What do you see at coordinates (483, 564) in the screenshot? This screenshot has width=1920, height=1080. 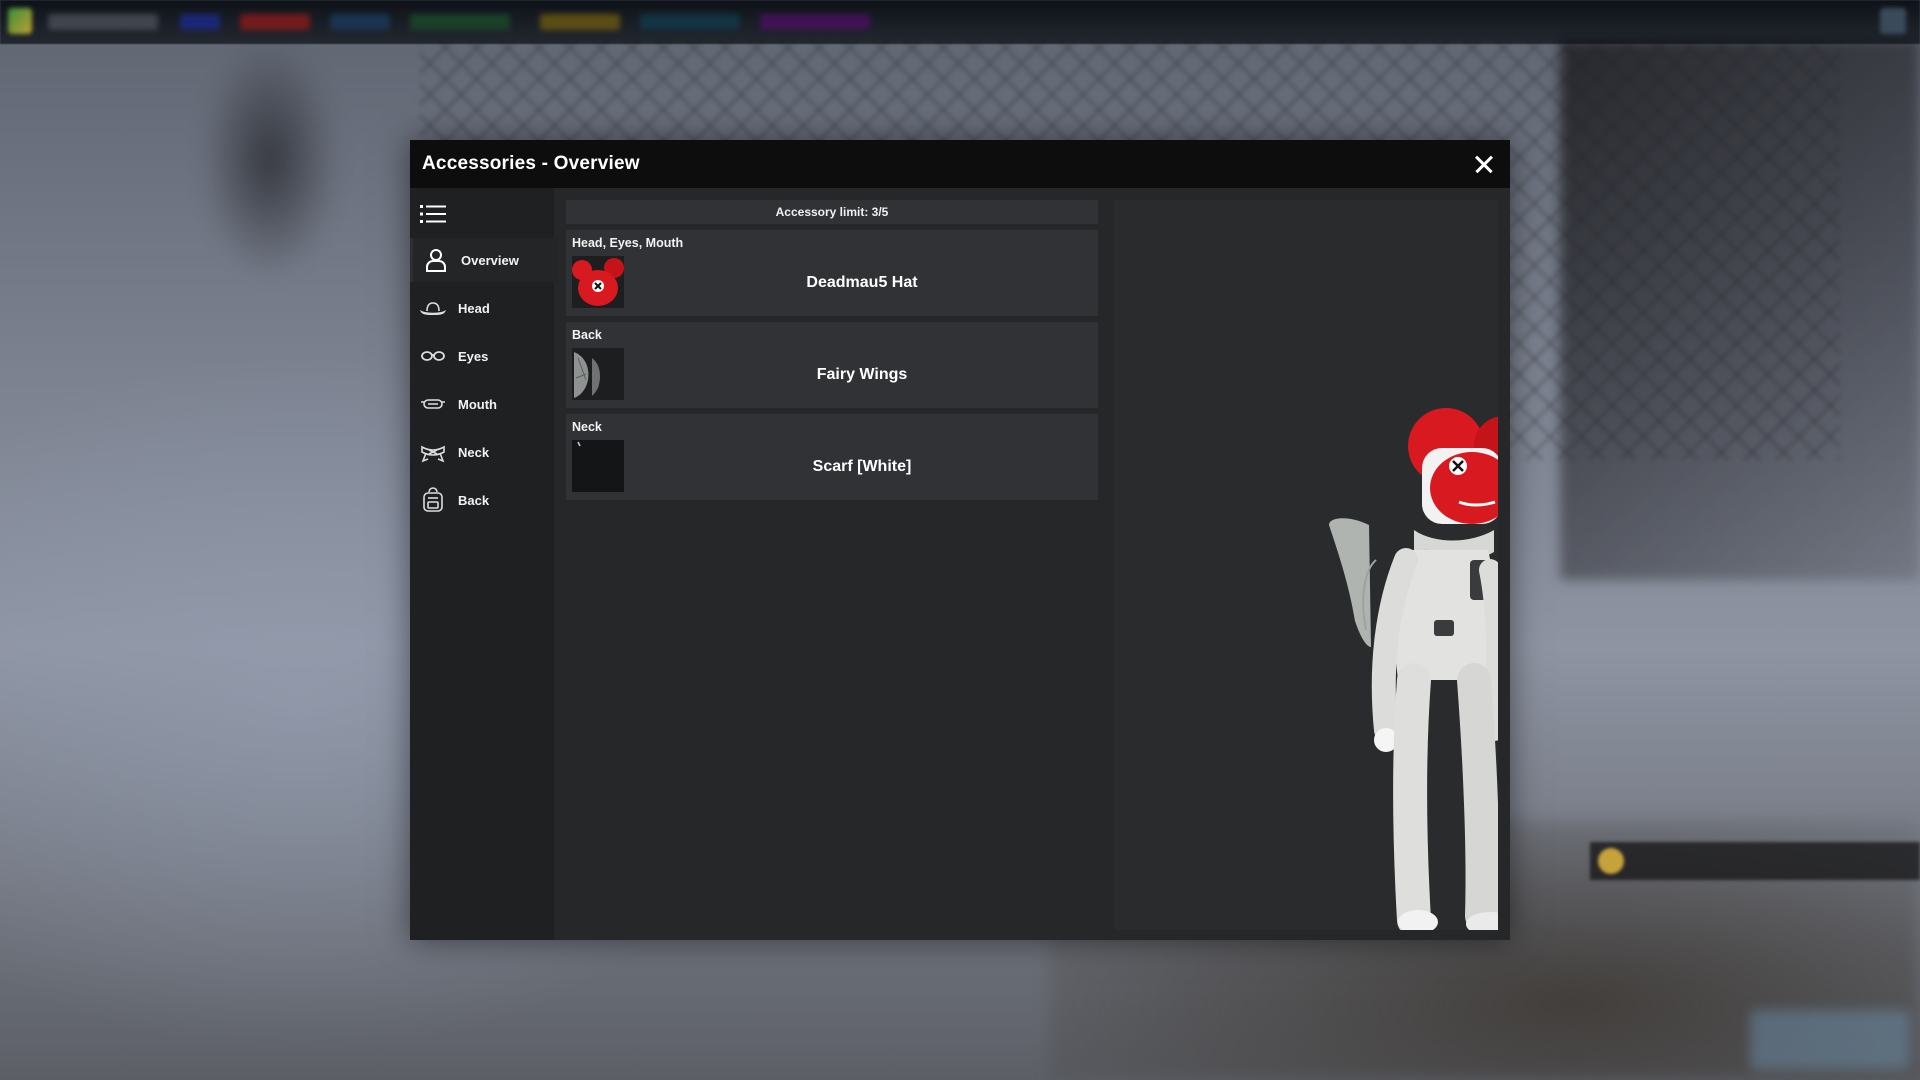 I see `category-sidebar: Overview Head Eyes Mouth Neck Back` at bounding box center [483, 564].